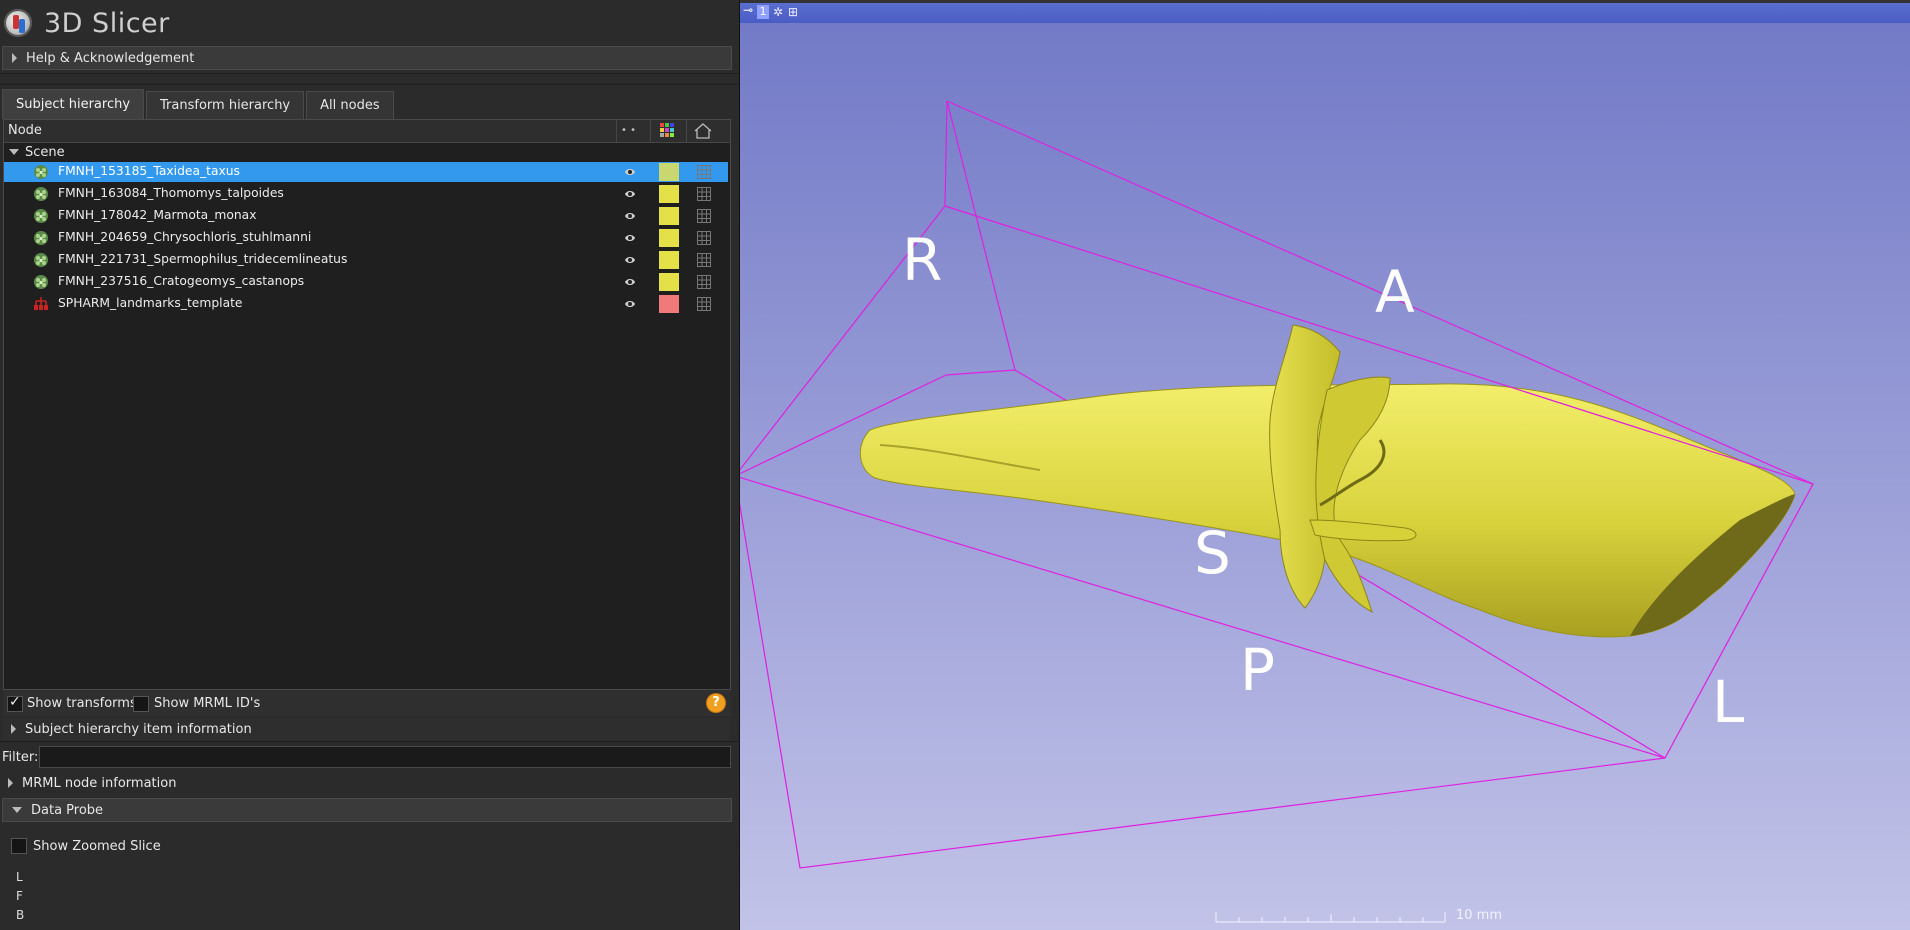 This screenshot has width=1910, height=930. What do you see at coordinates (97, 846) in the screenshot?
I see `show-zoomed-slice-label: Show Zoomed Slice` at bounding box center [97, 846].